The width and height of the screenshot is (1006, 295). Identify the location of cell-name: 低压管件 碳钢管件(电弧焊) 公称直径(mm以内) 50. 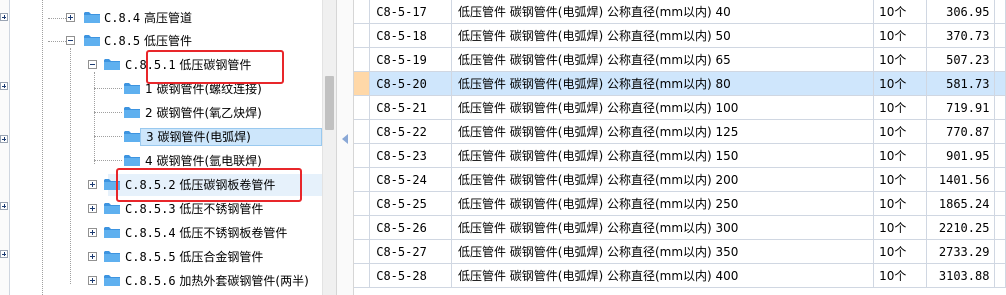
(663, 35).